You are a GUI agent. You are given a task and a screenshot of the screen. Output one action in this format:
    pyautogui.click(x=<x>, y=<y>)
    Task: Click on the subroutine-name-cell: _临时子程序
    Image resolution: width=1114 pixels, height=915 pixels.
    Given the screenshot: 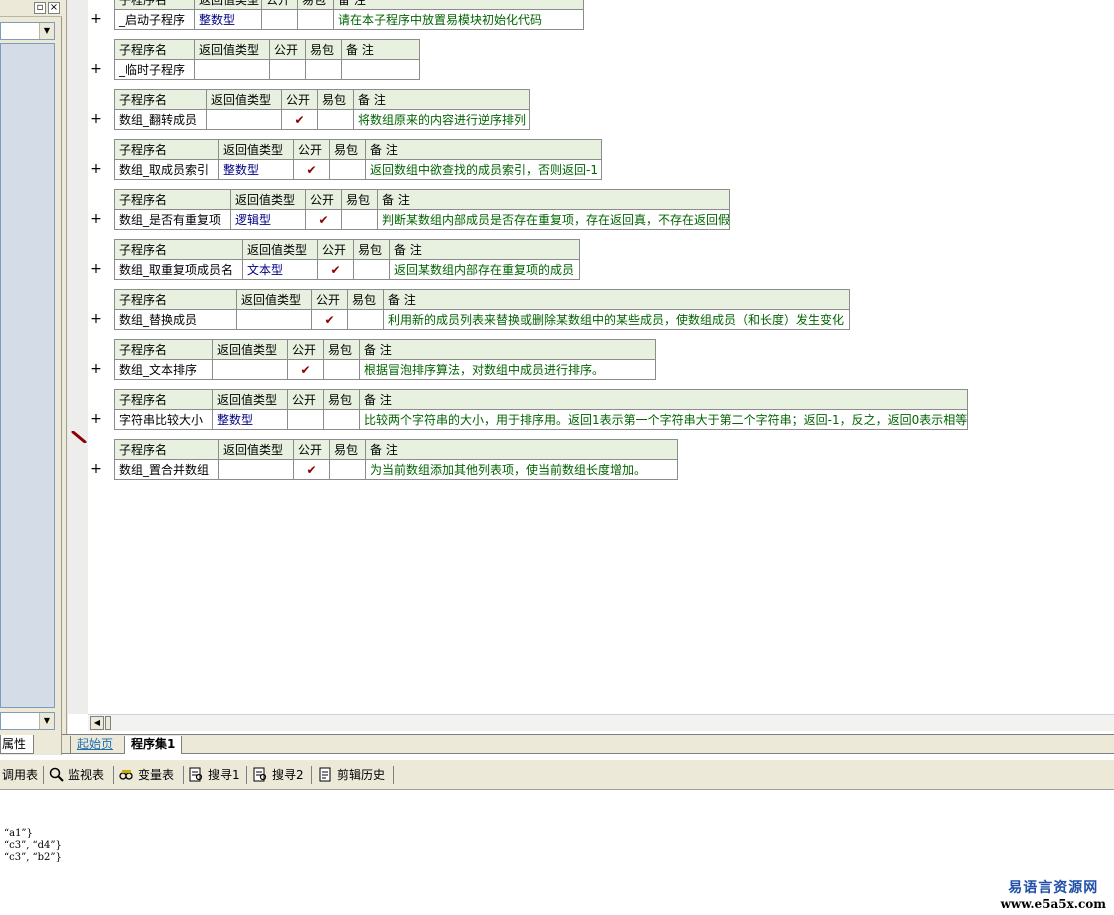 What is the action you would take?
    pyautogui.click(x=154, y=69)
    